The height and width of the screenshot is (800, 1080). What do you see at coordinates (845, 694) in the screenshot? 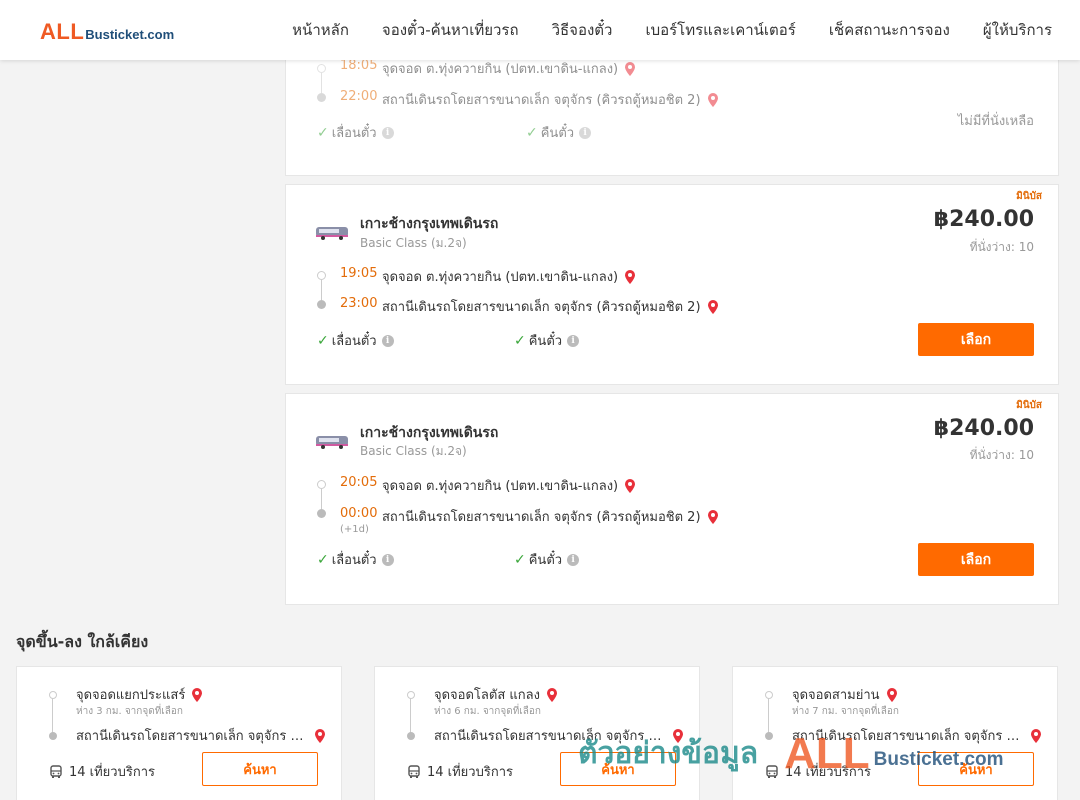
I see `nearby-stop-name: จุดจอดสามย่าน` at bounding box center [845, 694].